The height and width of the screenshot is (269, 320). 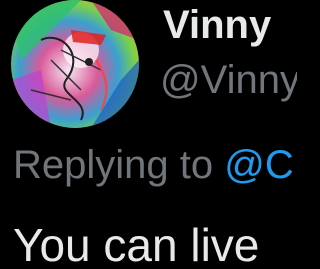 What do you see at coordinates (217, 25) in the screenshot?
I see `author-display-name: Vinny` at bounding box center [217, 25].